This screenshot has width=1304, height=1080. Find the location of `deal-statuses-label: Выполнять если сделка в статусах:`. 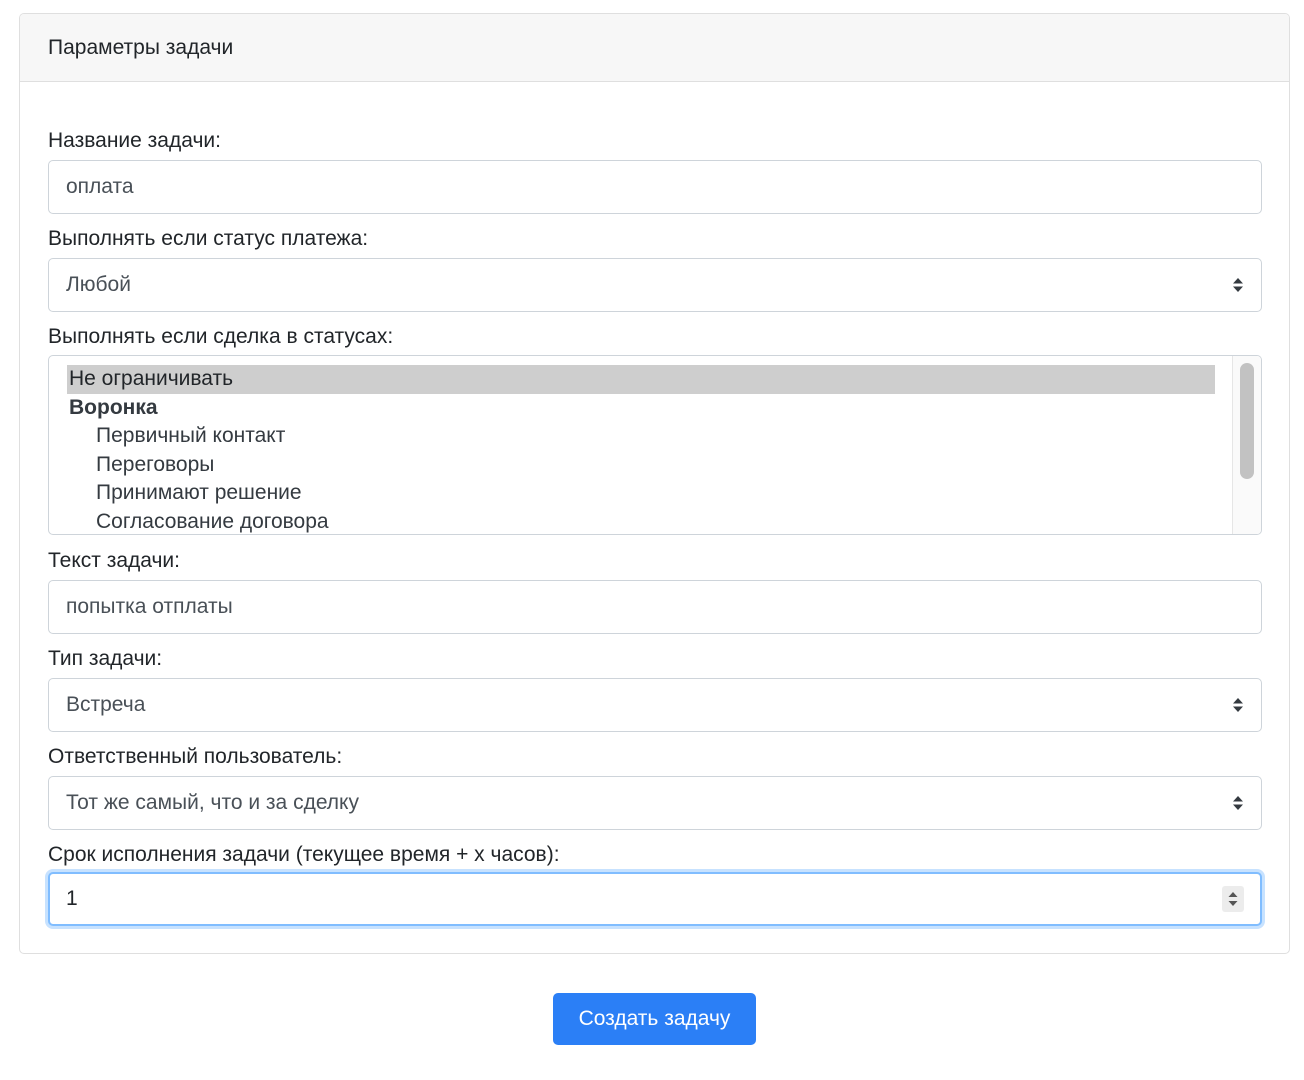

deal-statuses-label: Выполнять если сделка в статусах: is located at coordinates (221, 336).